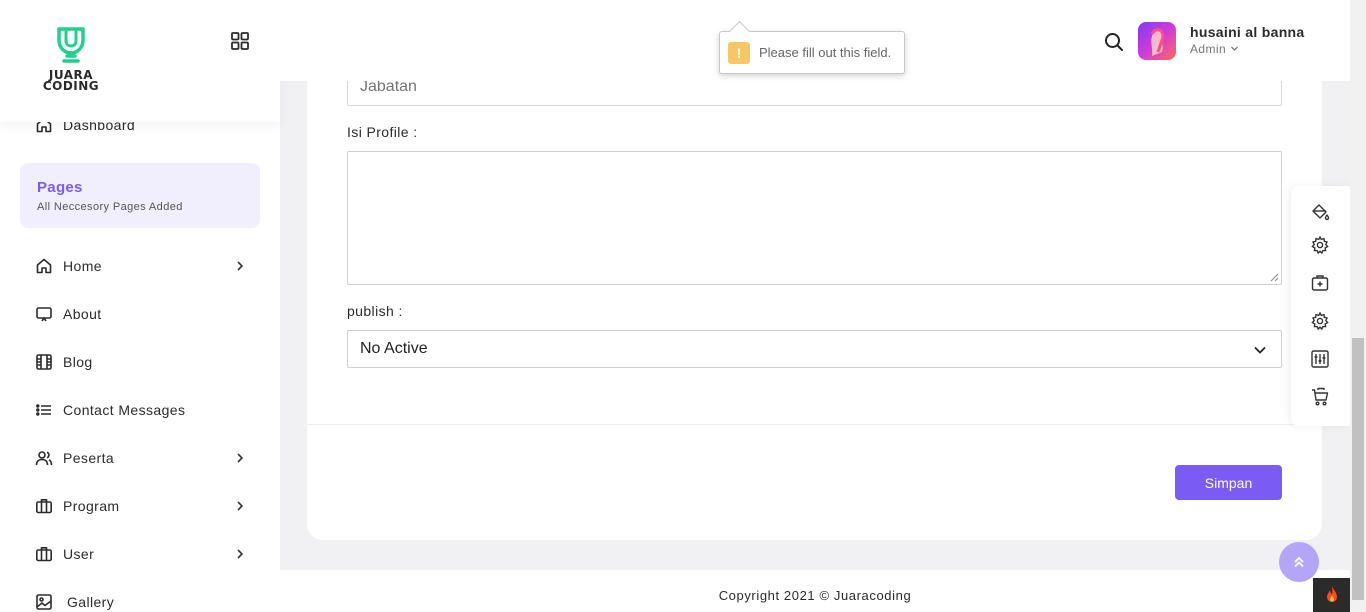 This screenshot has height=612, width=1366. What do you see at coordinates (1320, 359) in the screenshot?
I see `sliders-icon` at bounding box center [1320, 359].